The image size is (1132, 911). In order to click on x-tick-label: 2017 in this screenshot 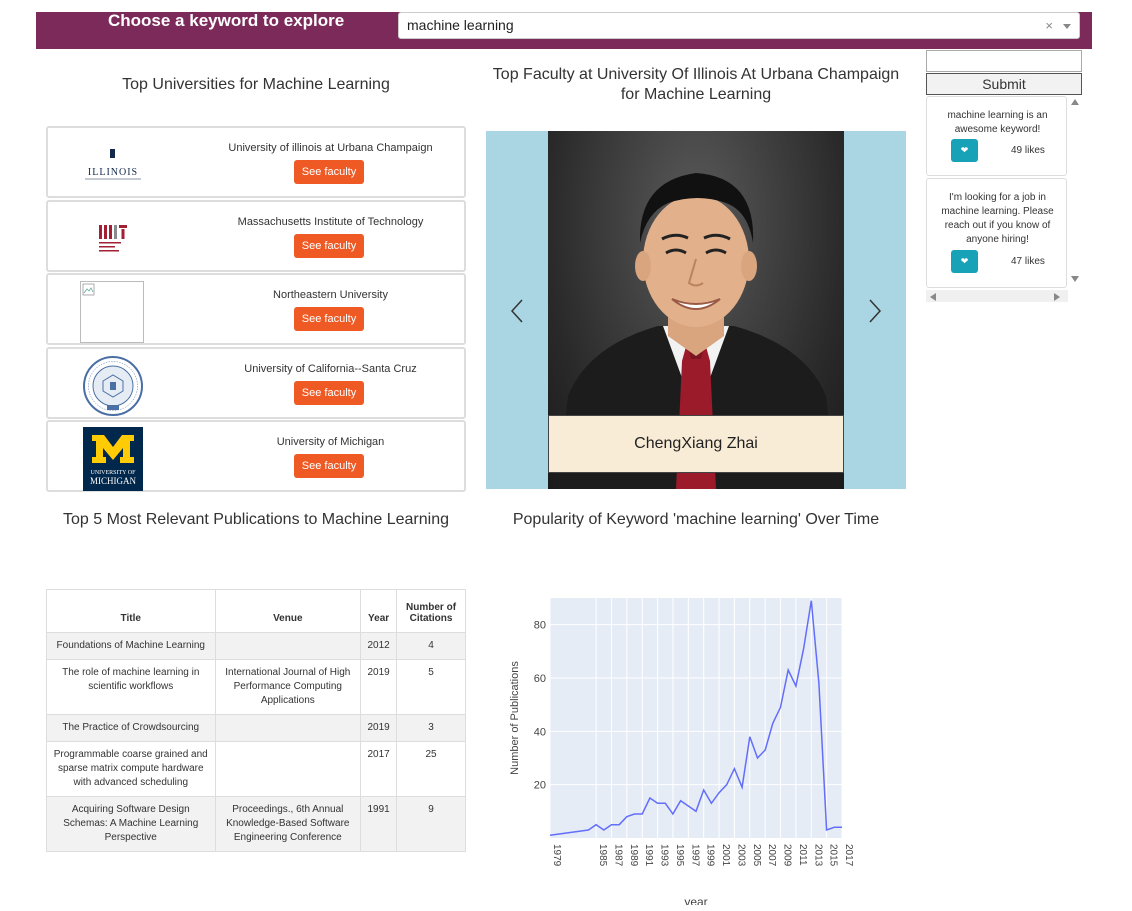, I will do `click(848, 855)`.